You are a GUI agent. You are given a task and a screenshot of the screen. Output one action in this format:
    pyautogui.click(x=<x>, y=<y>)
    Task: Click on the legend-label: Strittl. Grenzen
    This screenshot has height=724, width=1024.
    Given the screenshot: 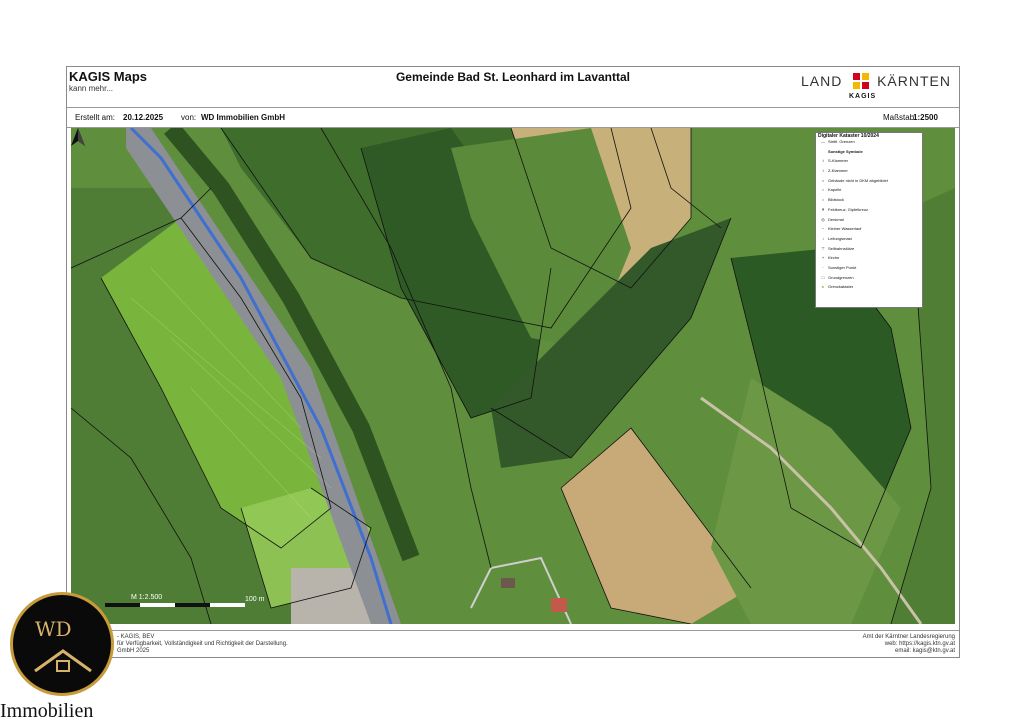 What is the action you would take?
    pyautogui.click(x=841, y=141)
    